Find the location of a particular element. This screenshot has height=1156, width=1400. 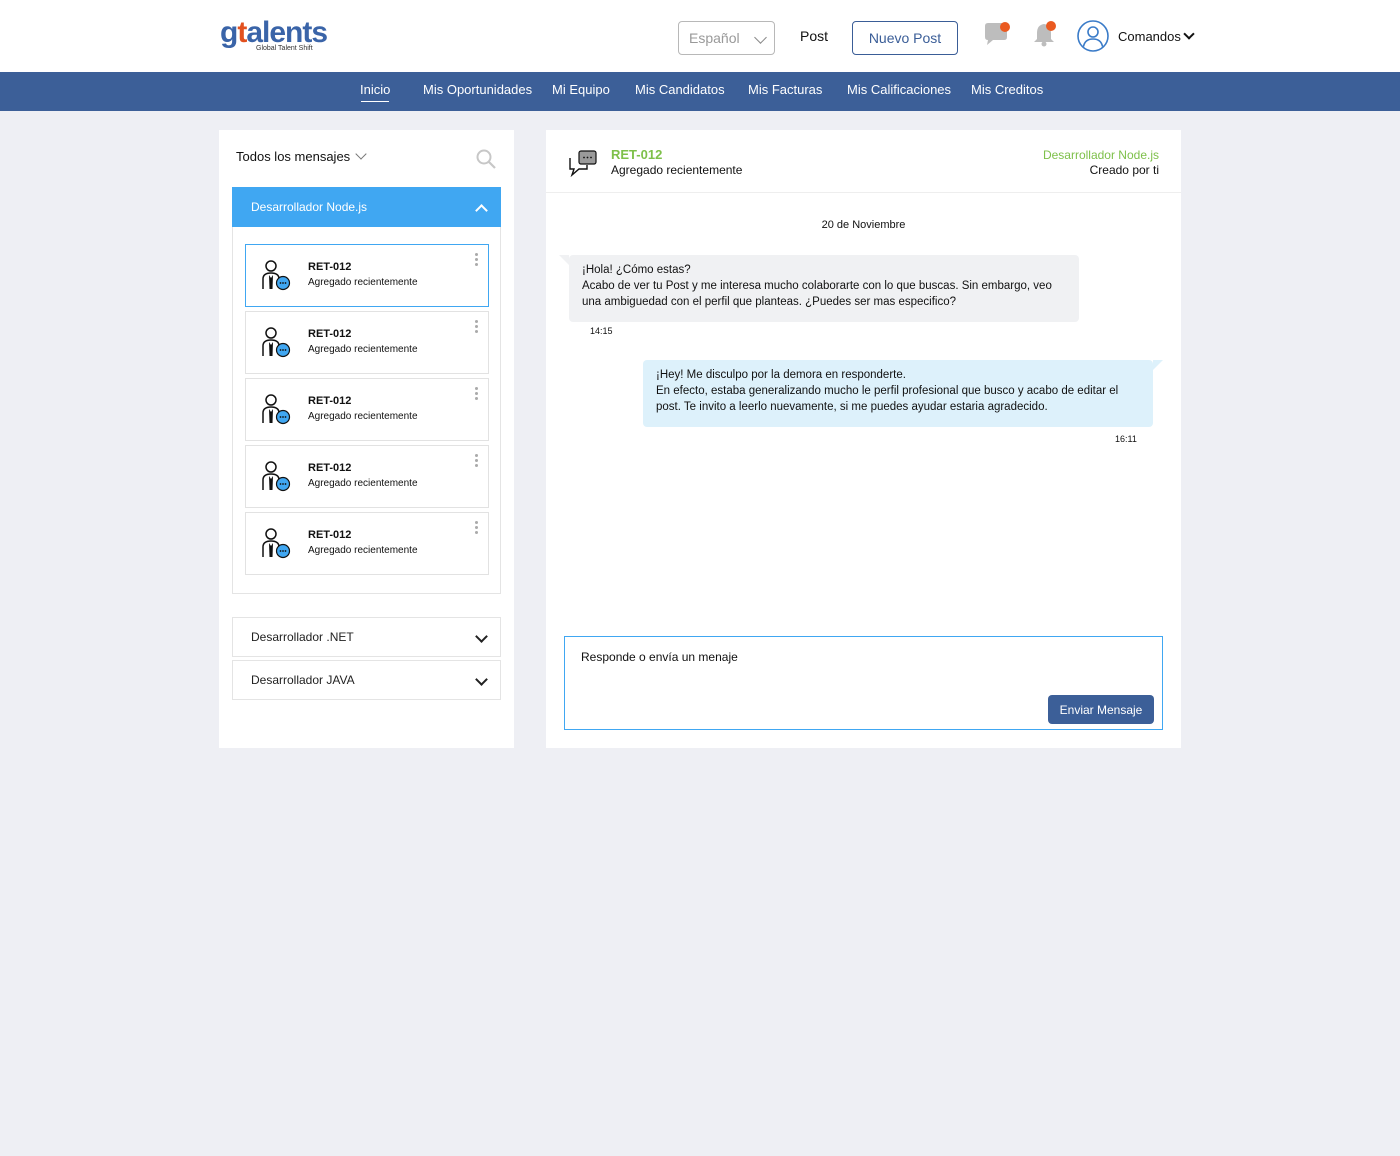

chevron-up-icon is located at coordinates (481, 210).